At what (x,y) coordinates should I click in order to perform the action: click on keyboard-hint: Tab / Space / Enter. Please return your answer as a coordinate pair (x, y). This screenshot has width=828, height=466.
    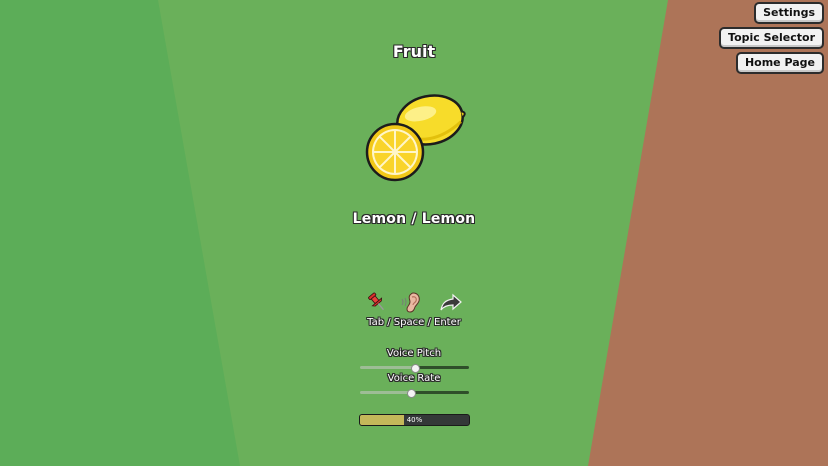
    Looking at the image, I should click on (414, 322).